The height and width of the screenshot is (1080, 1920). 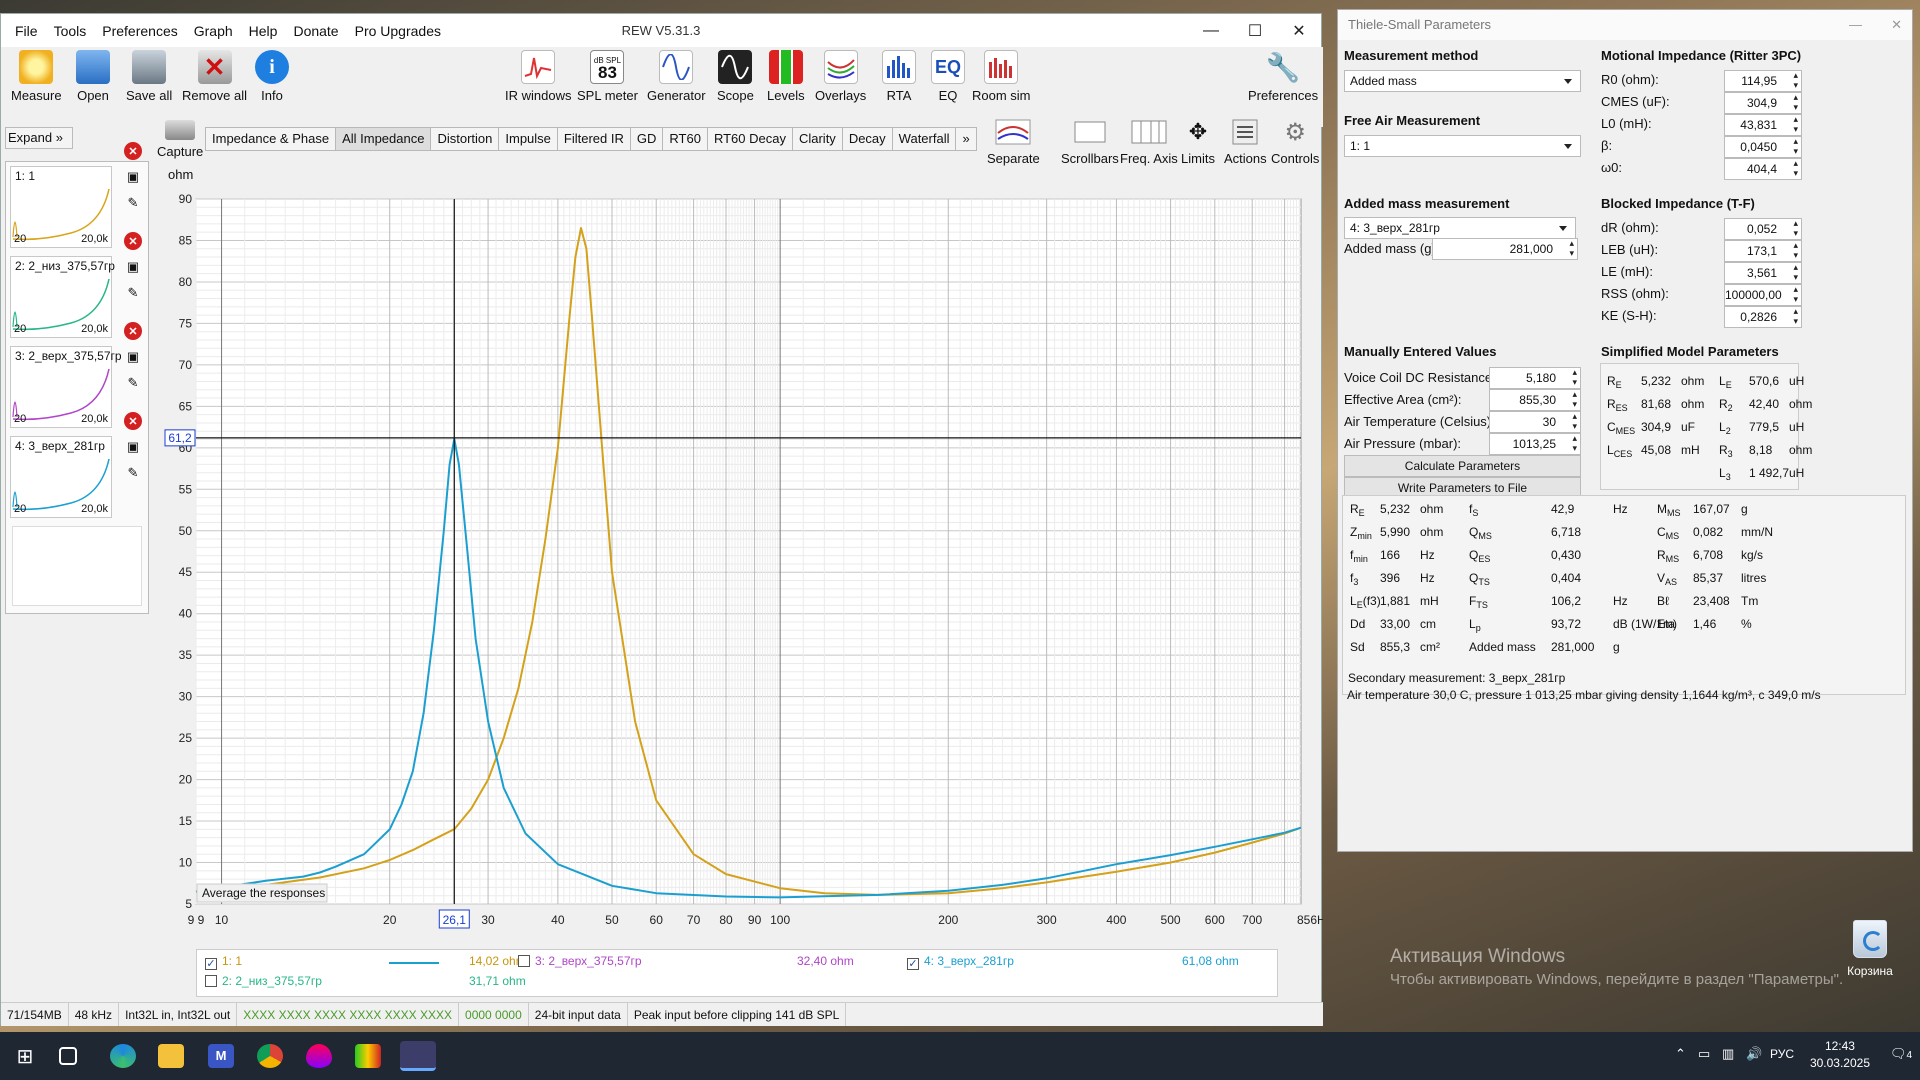 I want to click on open-button: Open, so click(x=93, y=76).